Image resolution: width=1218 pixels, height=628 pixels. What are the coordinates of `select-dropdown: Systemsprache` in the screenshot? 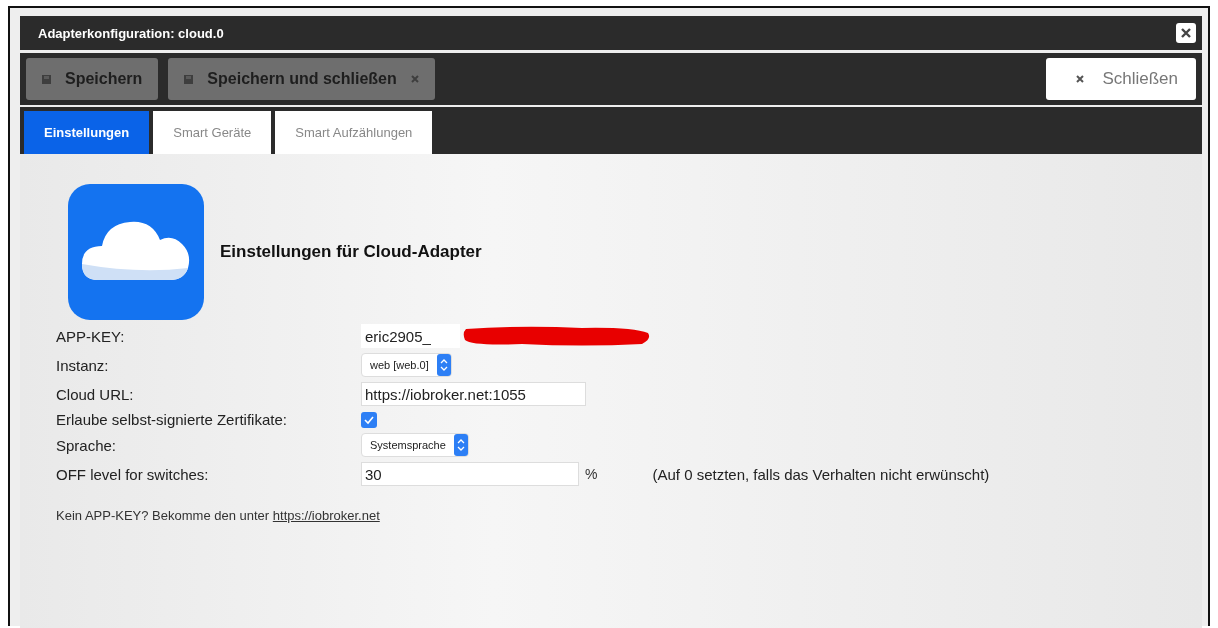 It's located at (415, 445).